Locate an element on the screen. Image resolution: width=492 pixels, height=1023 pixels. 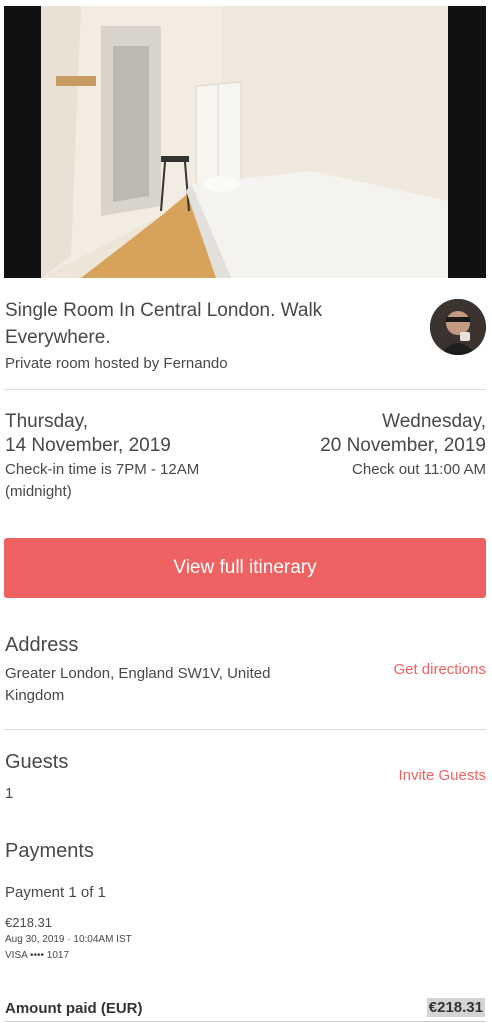
photo-letterbox-left is located at coordinates (22, 142).